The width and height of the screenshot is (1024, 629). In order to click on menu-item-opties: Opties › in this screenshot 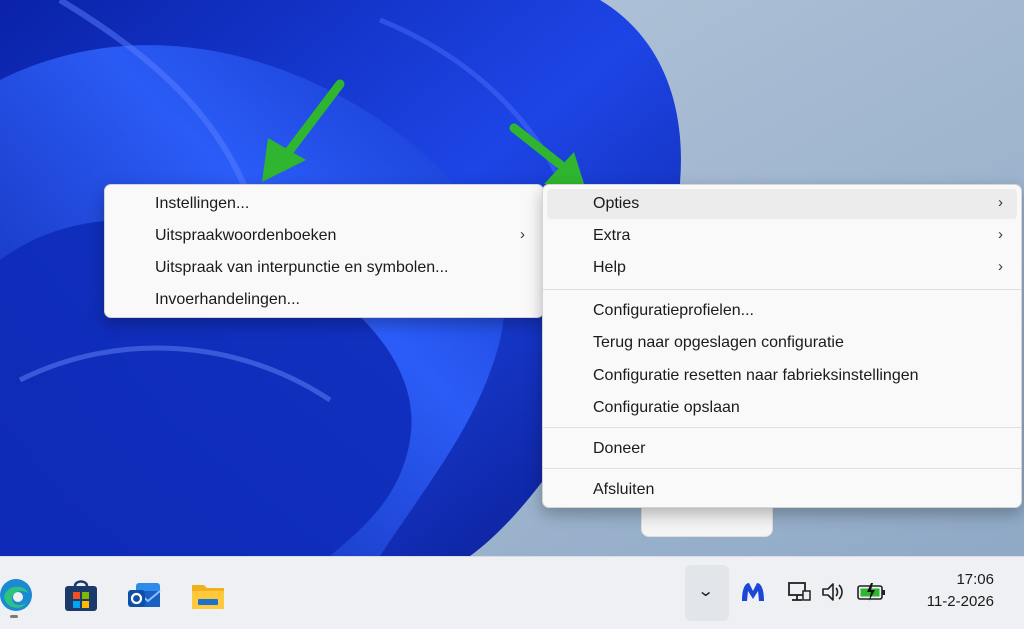, I will do `click(782, 204)`.